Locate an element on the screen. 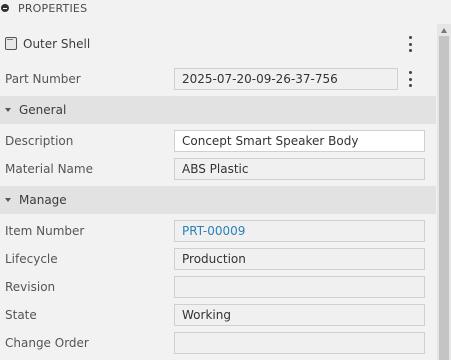  item-number-label: Item Number is located at coordinates (45, 231).